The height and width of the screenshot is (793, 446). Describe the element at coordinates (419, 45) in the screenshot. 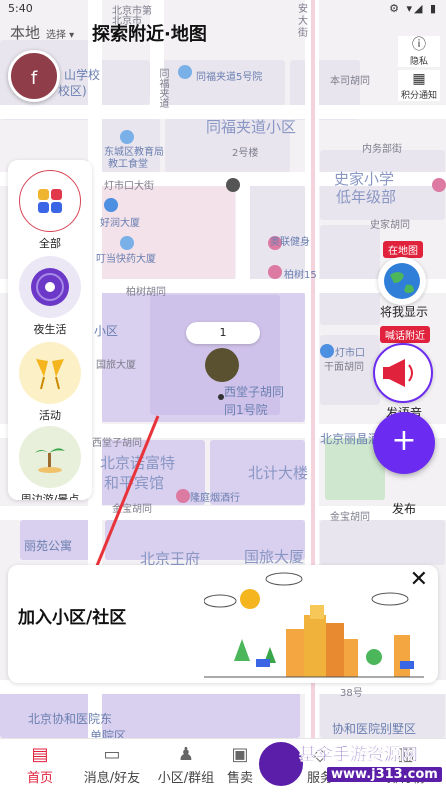

I see `privacy-icon: ⓘ` at that location.